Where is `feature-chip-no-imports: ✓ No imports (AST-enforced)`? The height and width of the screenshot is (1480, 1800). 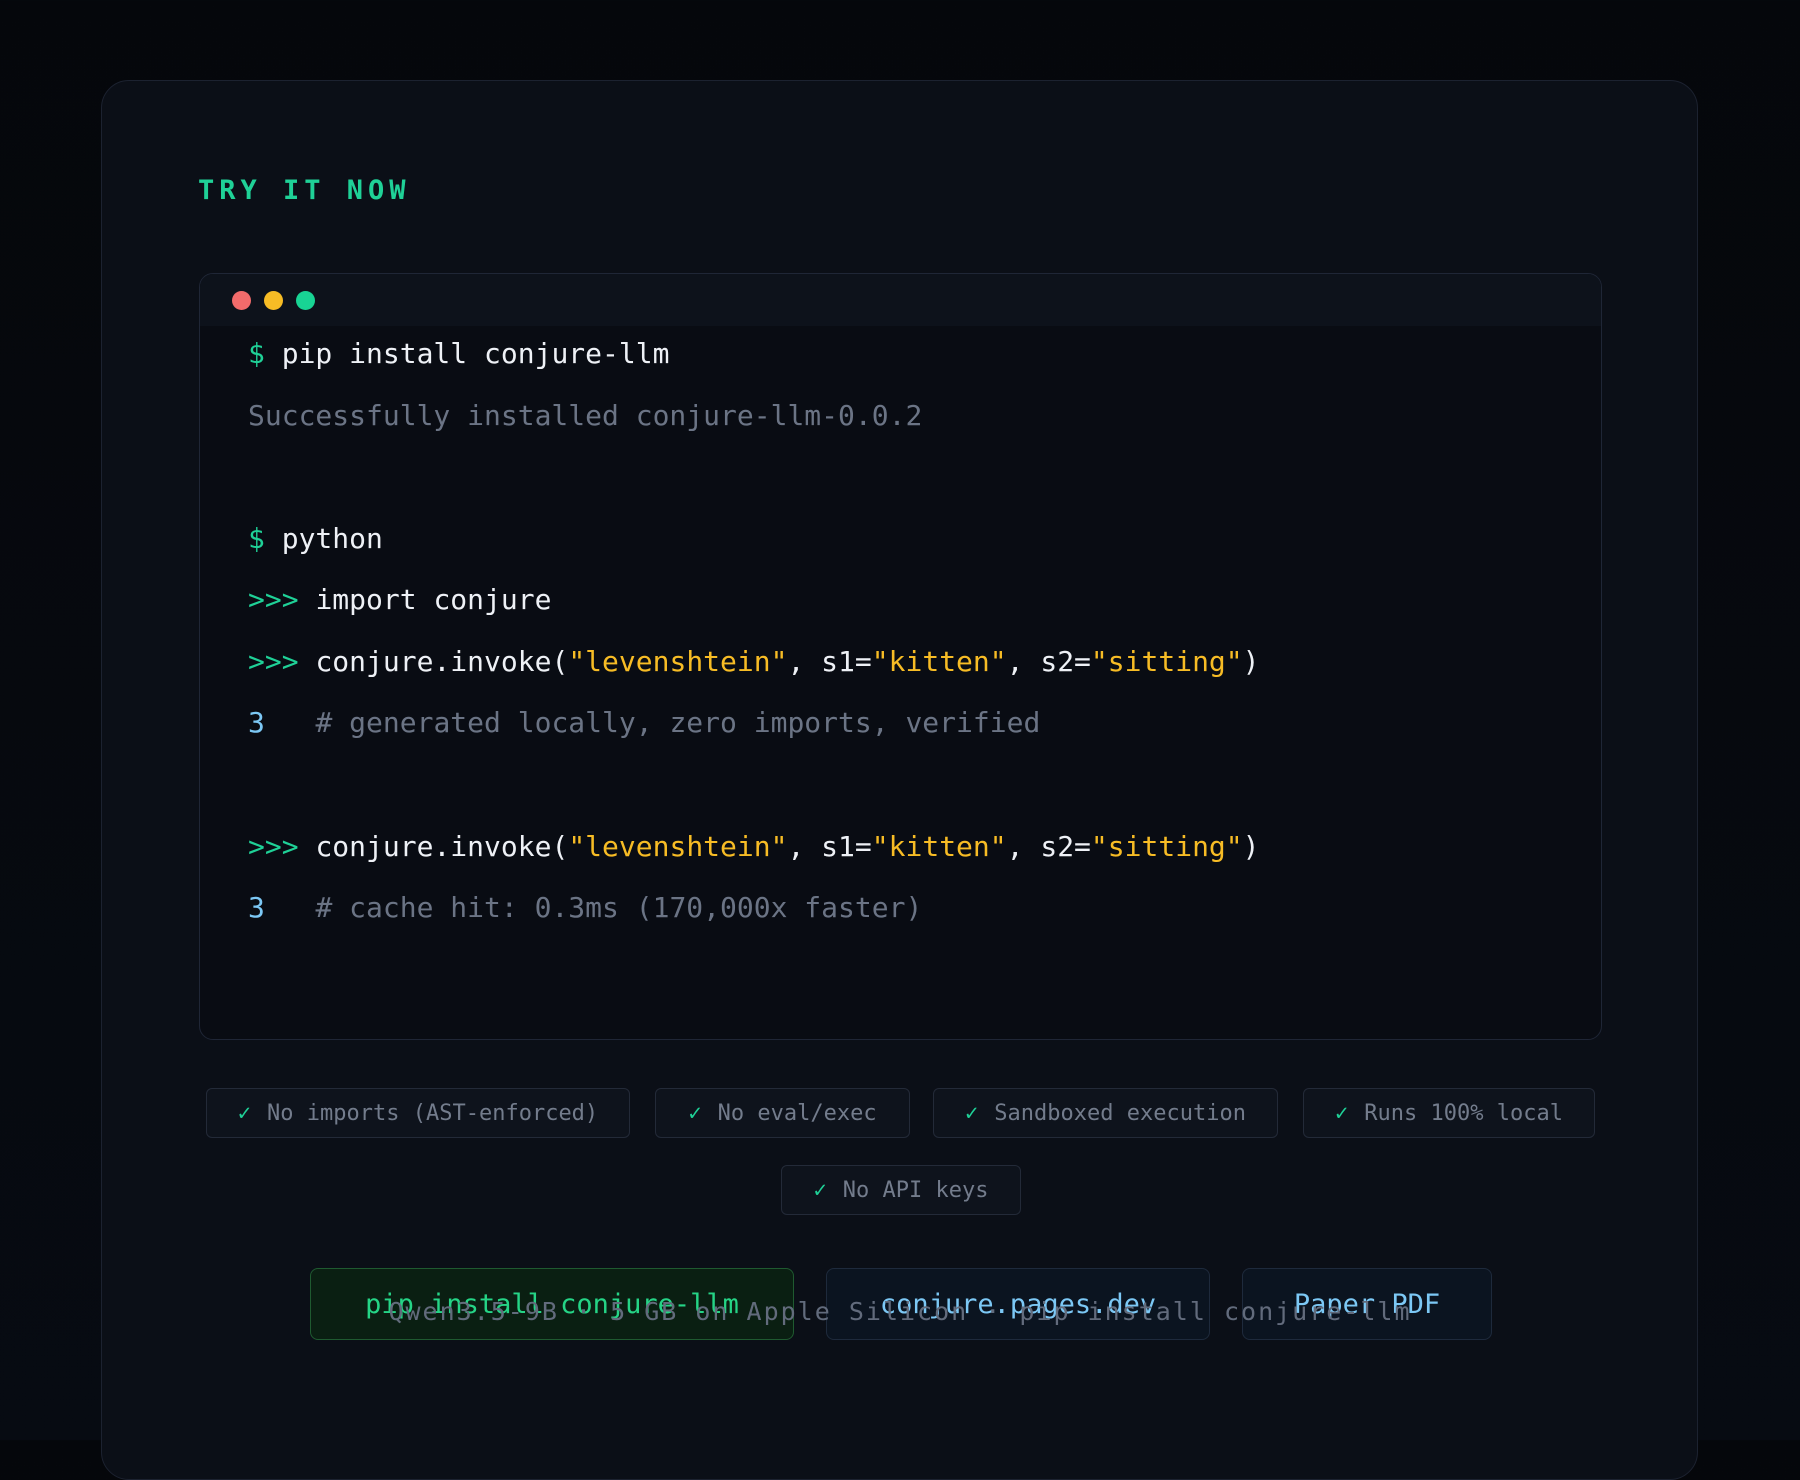 feature-chip-no-imports: ✓ No imports (AST-enforced) is located at coordinates (418, 1113).